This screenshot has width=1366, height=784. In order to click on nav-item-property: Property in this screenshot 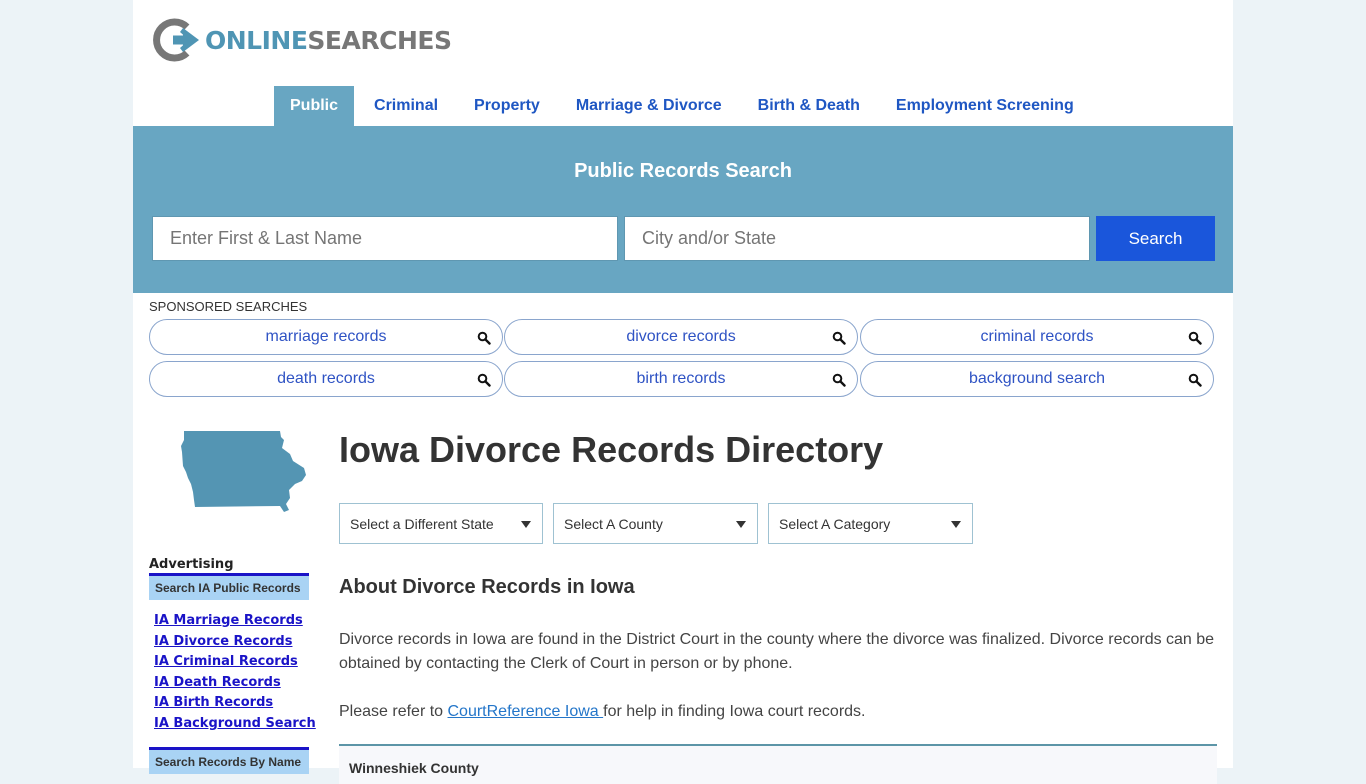, I will do `click(507, 106)`.